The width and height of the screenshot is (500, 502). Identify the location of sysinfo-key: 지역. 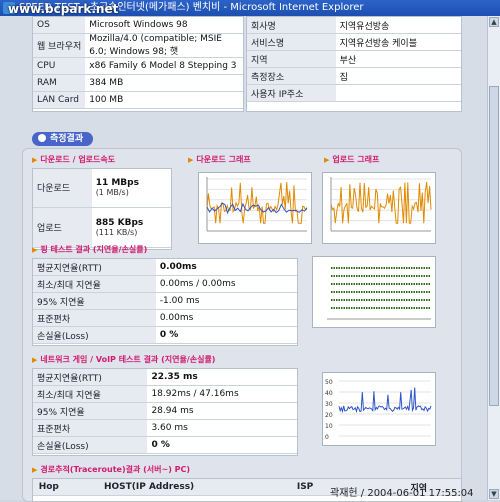
(291, 59).